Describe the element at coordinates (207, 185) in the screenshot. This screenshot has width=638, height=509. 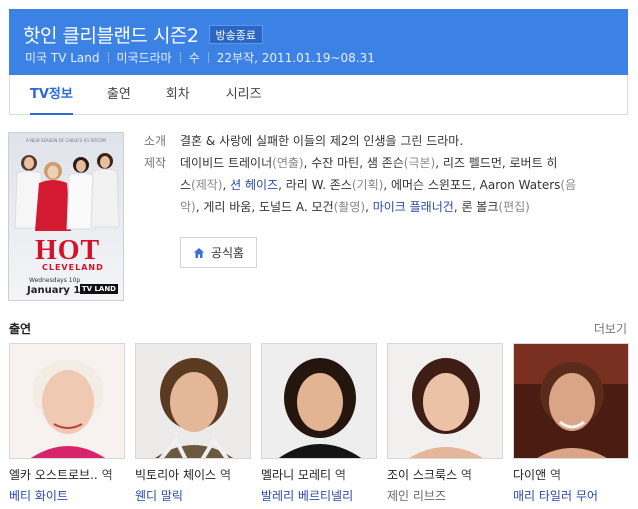
I see `credit-role: (제작)` at that location.